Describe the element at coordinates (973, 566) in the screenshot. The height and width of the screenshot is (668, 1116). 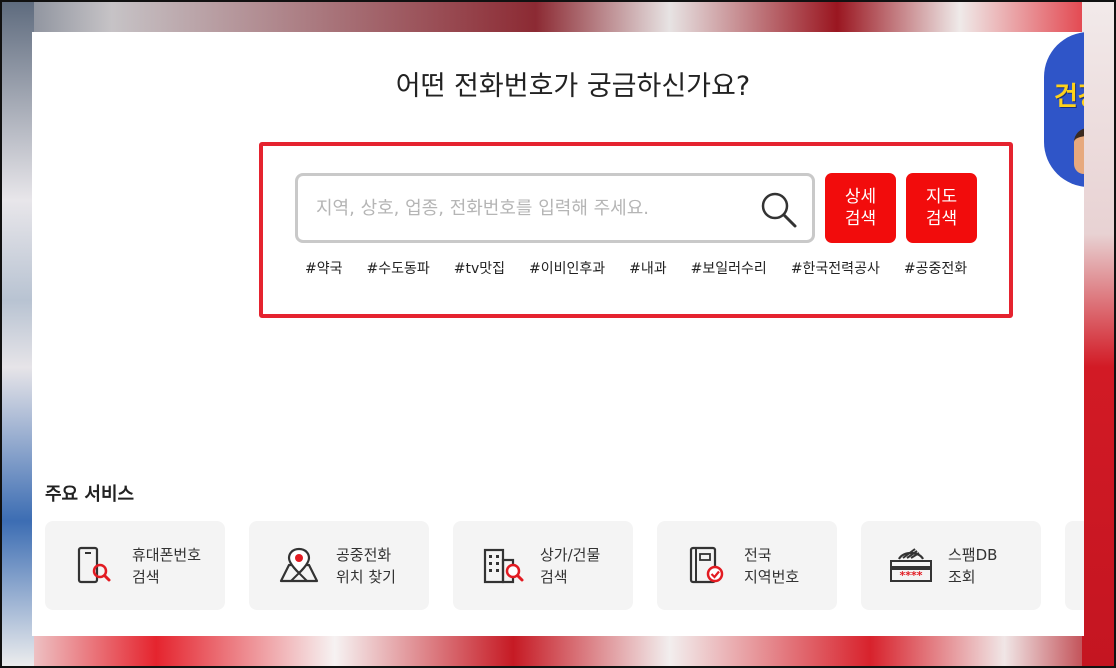
I see `service-label: 스팸DB 조회` at that location.